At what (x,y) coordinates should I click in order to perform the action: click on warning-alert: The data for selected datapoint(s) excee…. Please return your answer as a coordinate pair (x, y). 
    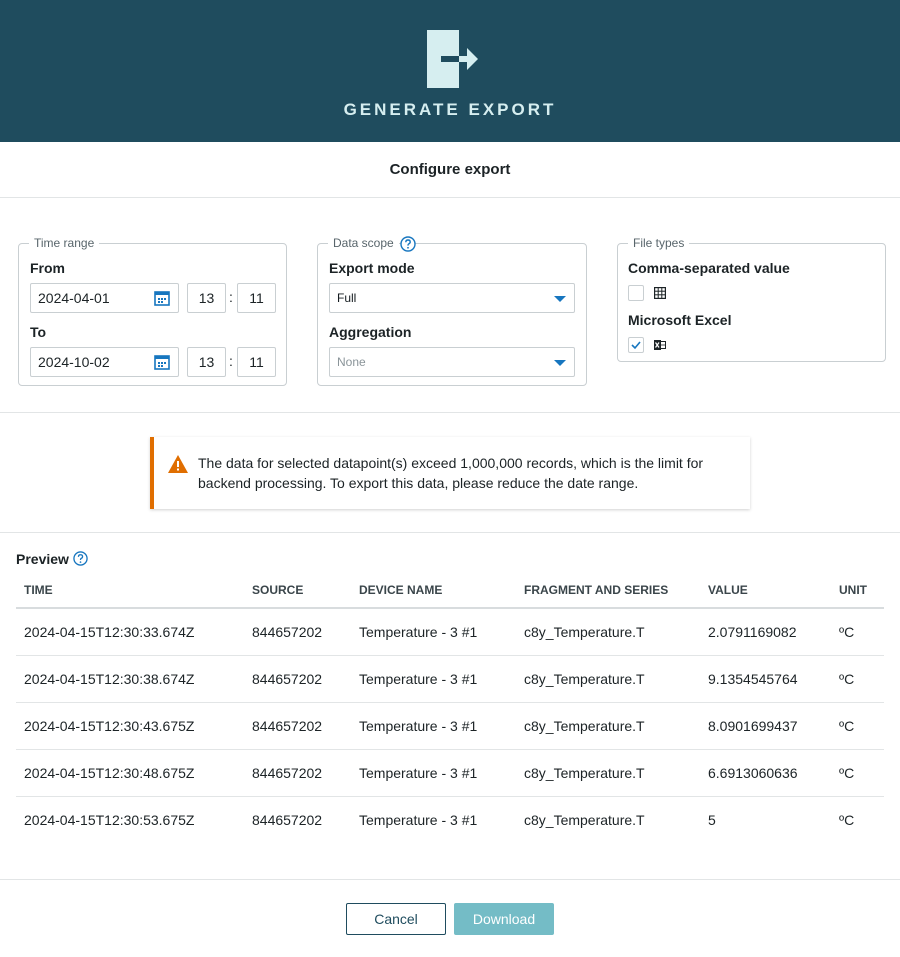
    Looking at the image, I should click on (450, 473).